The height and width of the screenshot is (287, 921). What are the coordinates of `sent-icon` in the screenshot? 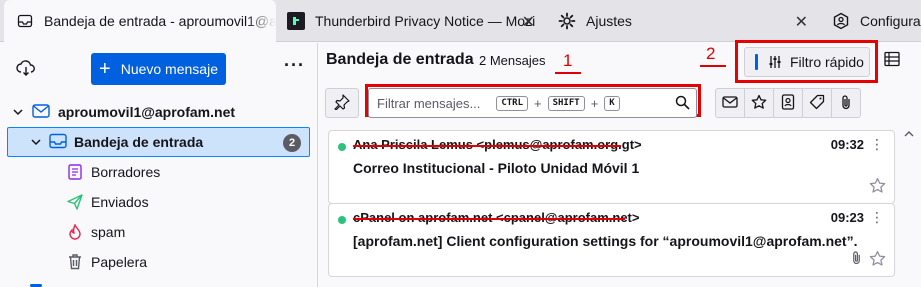 It's located at (75, 203).